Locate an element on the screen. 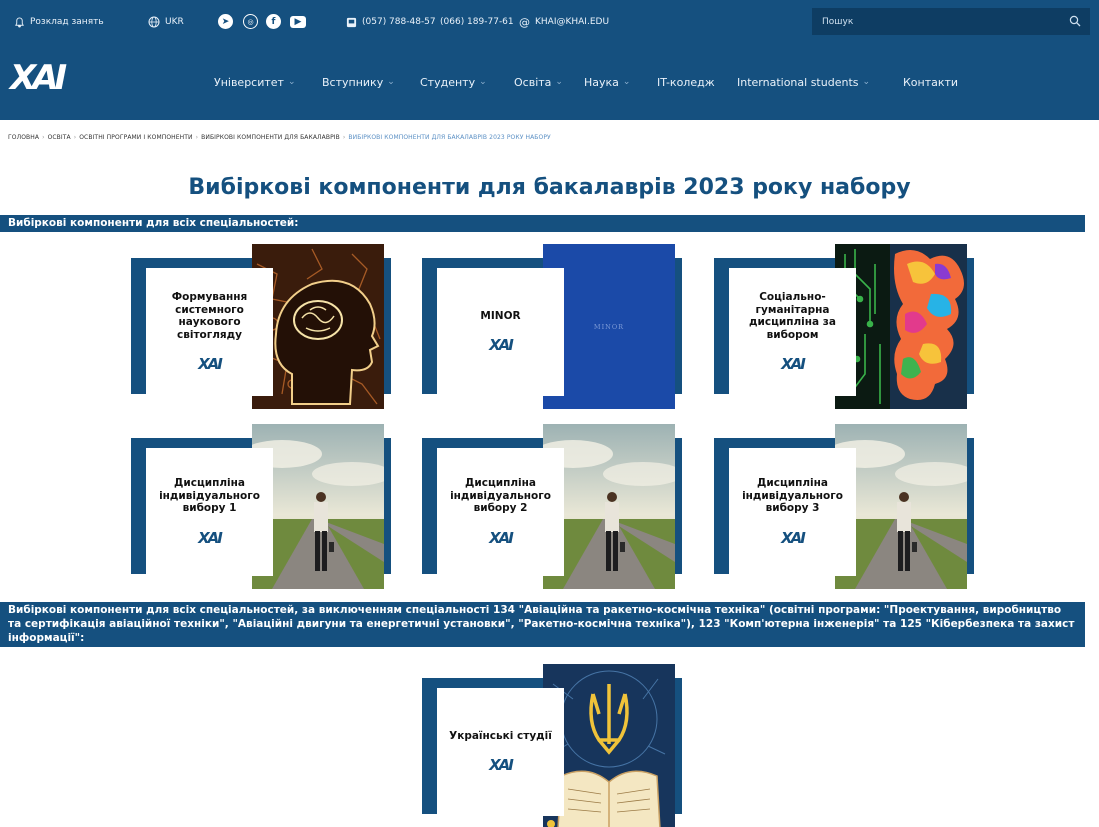  phone-link-2: (066) 189-77-61 is located at coordinates (477, 22).